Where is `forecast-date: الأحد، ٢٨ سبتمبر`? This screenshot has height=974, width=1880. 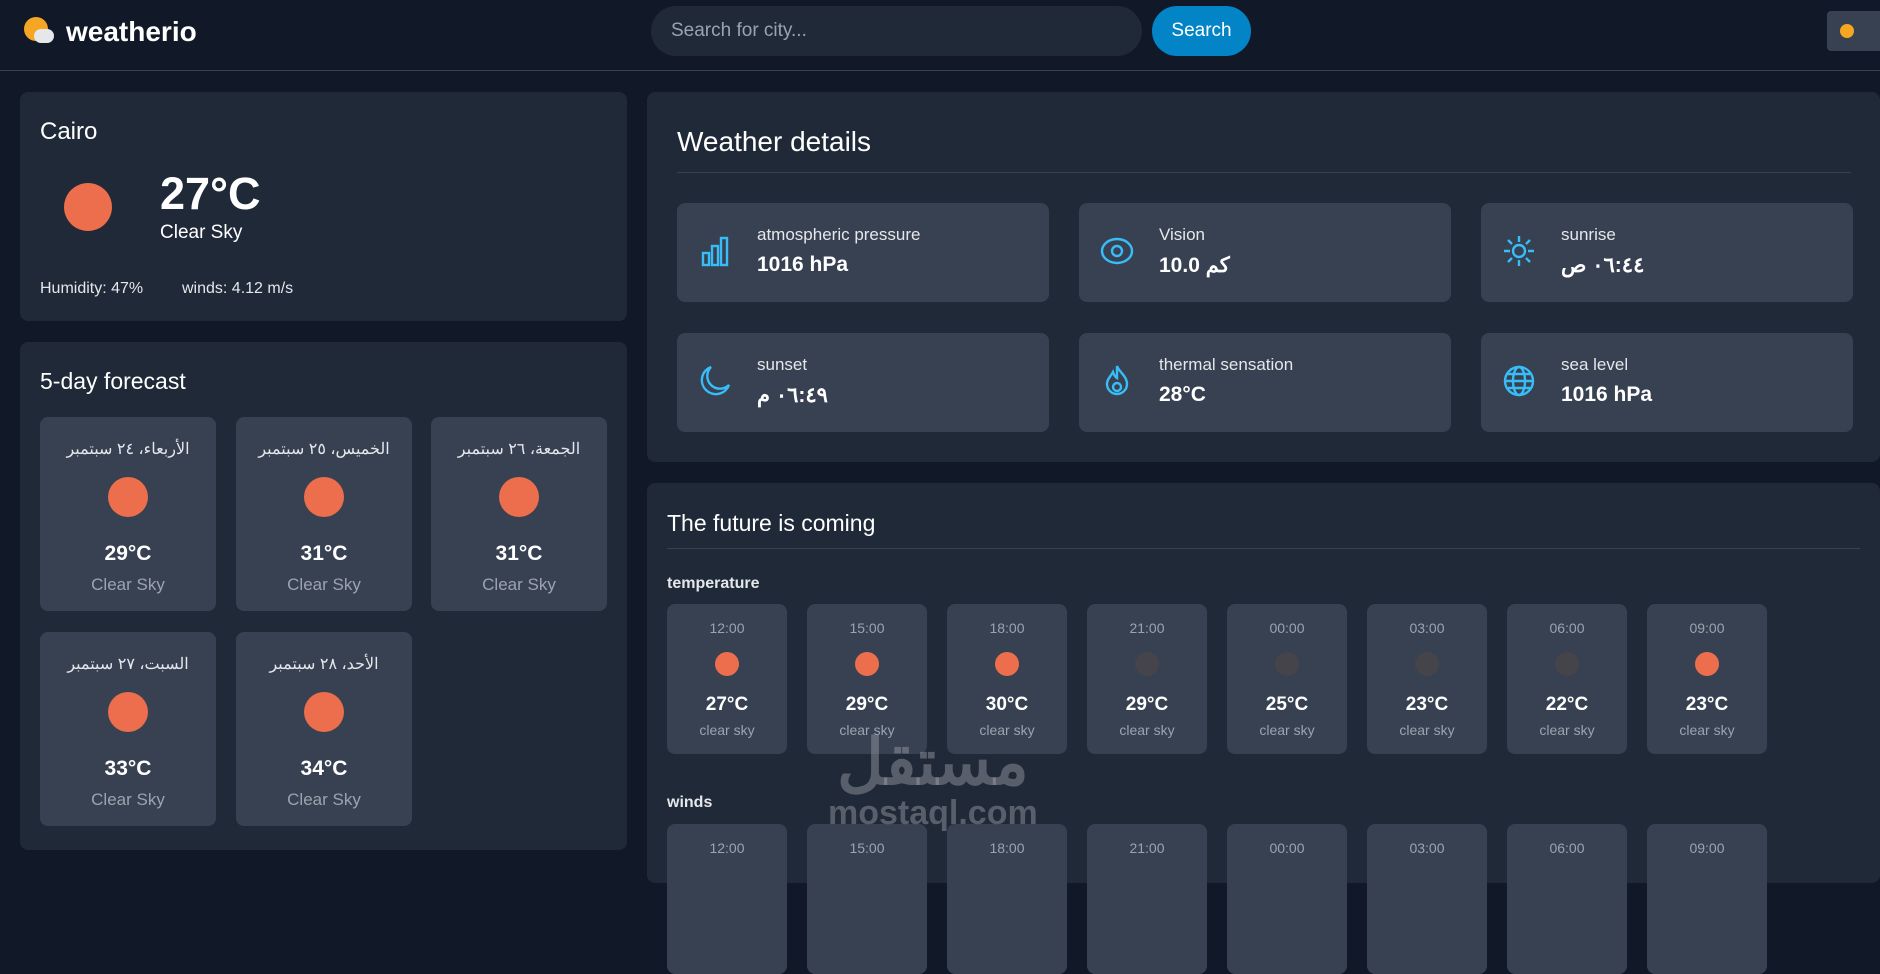
forecast-date: الأحد، ٢٨ سبتمبر is located at coordinates (324, 664).